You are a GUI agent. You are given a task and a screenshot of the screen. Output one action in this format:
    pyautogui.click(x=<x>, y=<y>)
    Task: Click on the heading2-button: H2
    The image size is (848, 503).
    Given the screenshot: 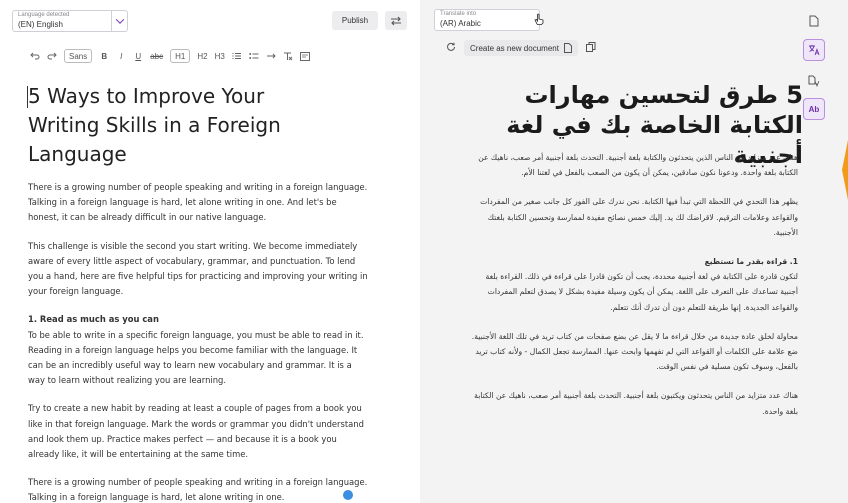 What is the action you would take?
    pyautogui.click(x=202, y=56)
    